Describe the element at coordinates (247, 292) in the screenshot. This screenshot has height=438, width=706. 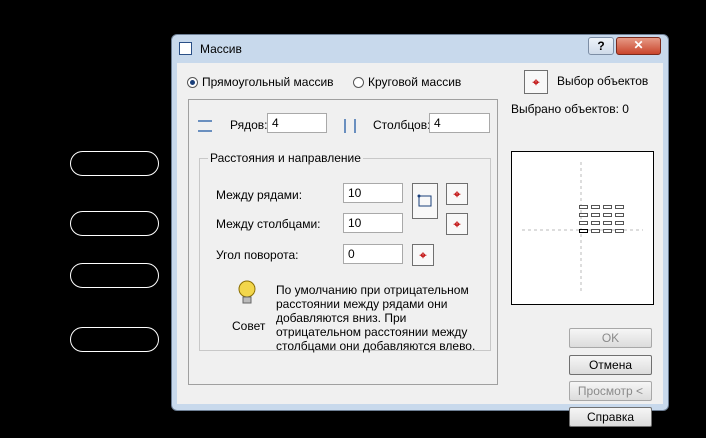
I see `lightbulb-icon` at that location.